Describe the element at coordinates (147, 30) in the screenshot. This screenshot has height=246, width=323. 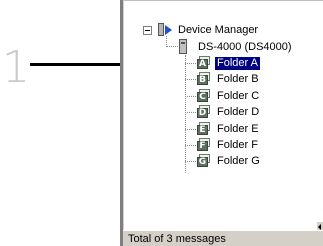
I see `collapse-toggle-icon` at that location.